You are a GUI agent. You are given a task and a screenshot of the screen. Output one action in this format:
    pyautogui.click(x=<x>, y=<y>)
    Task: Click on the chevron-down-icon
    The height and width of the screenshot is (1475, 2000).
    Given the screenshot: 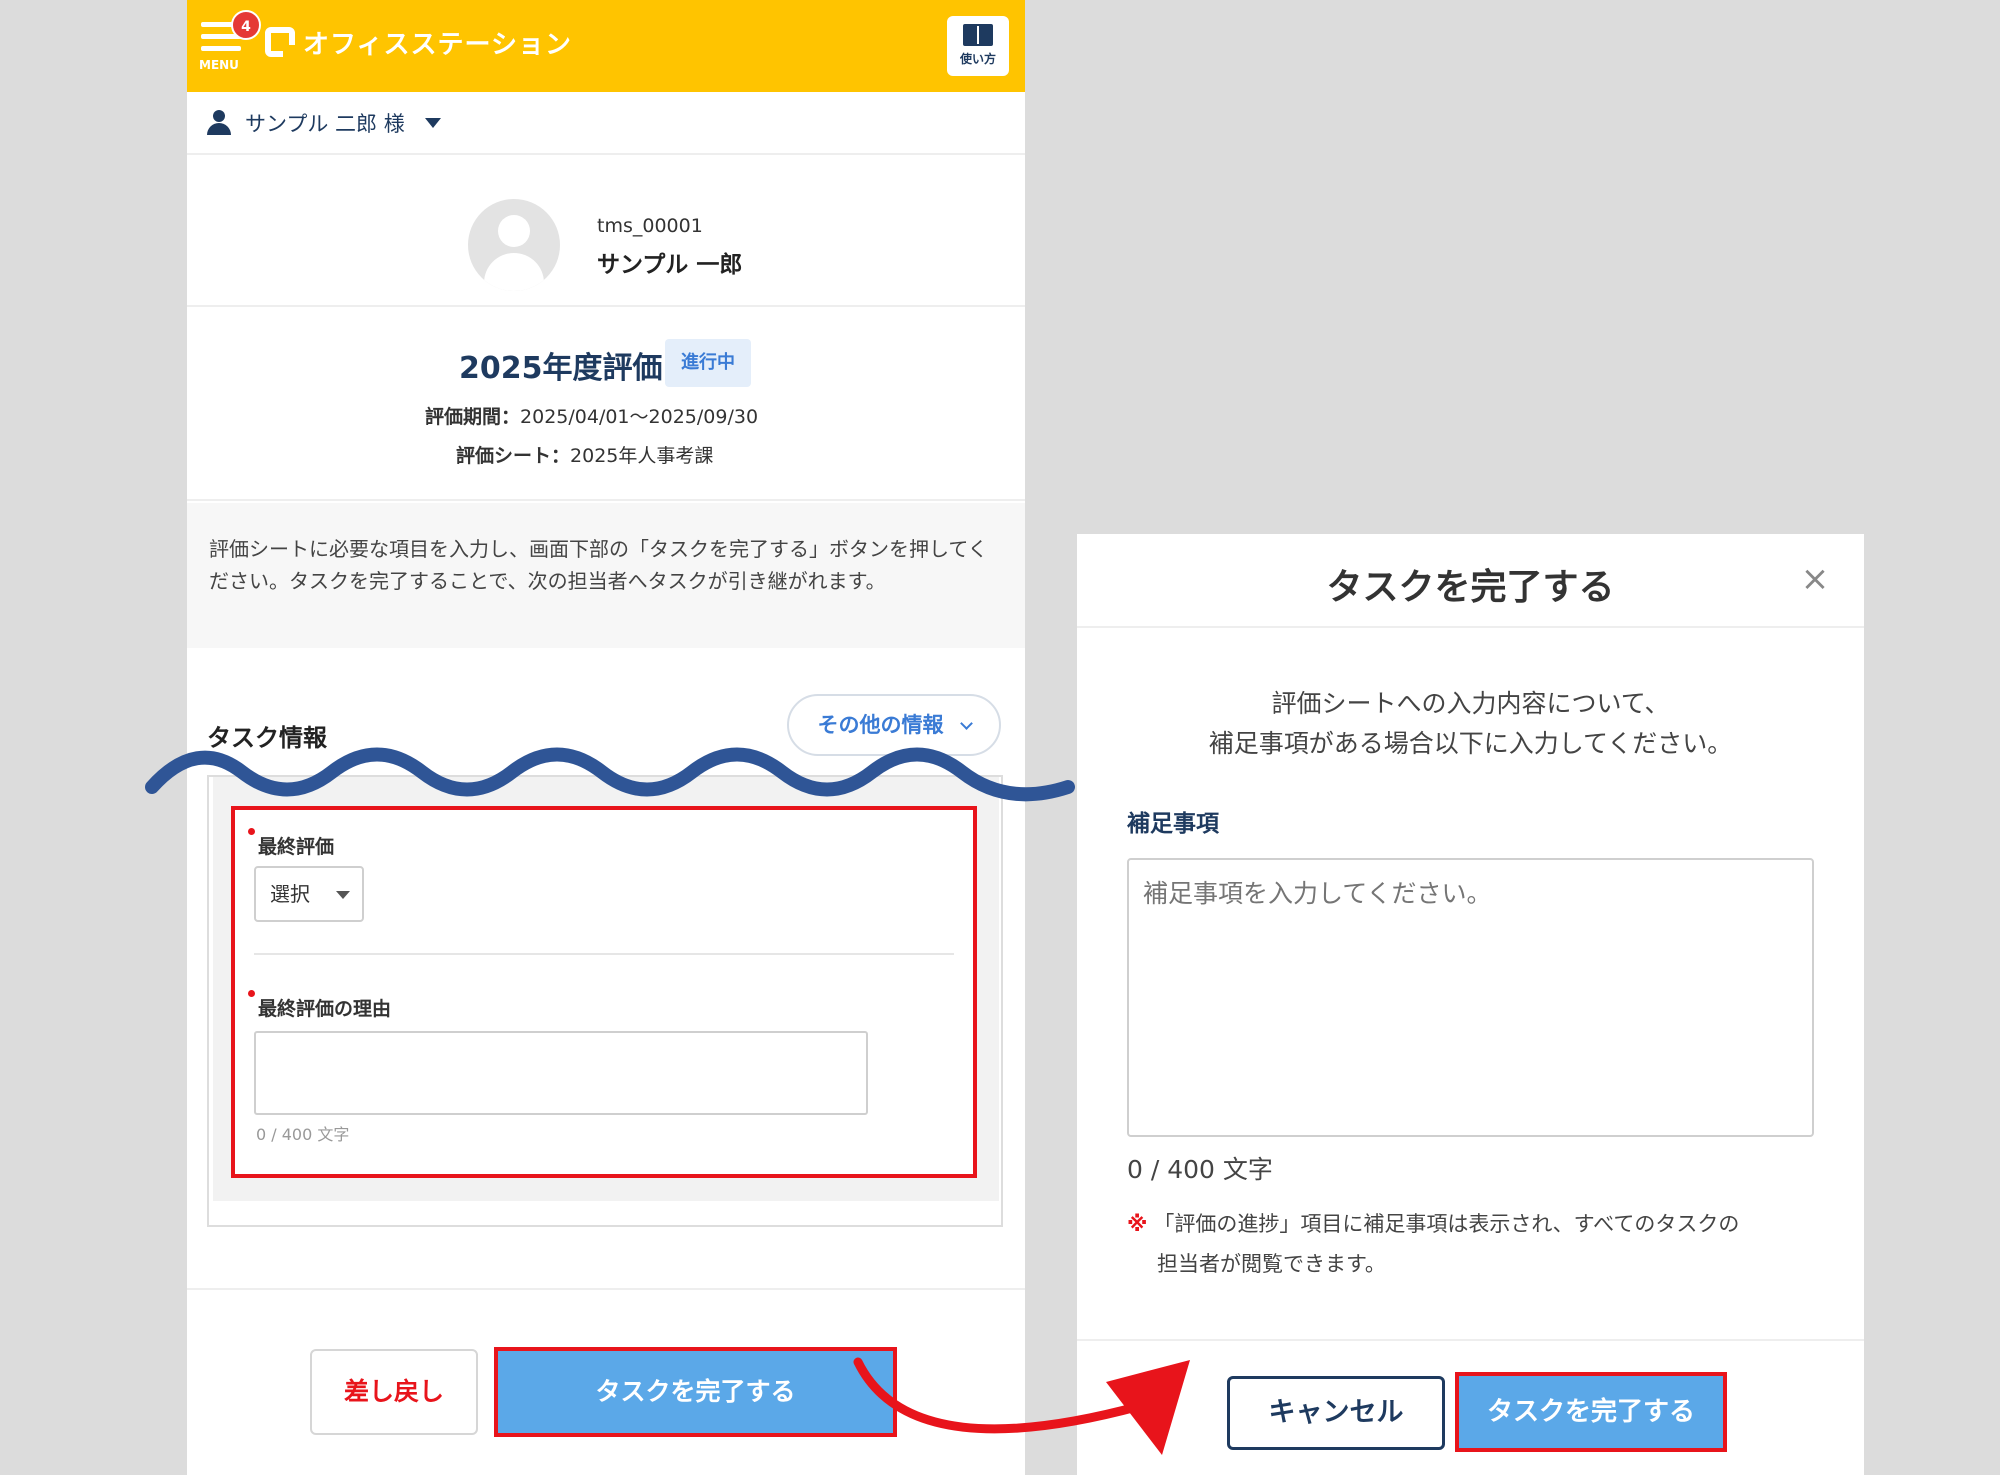 What is the action you would take?
    pyautogui.click(x=966, y=723)
    